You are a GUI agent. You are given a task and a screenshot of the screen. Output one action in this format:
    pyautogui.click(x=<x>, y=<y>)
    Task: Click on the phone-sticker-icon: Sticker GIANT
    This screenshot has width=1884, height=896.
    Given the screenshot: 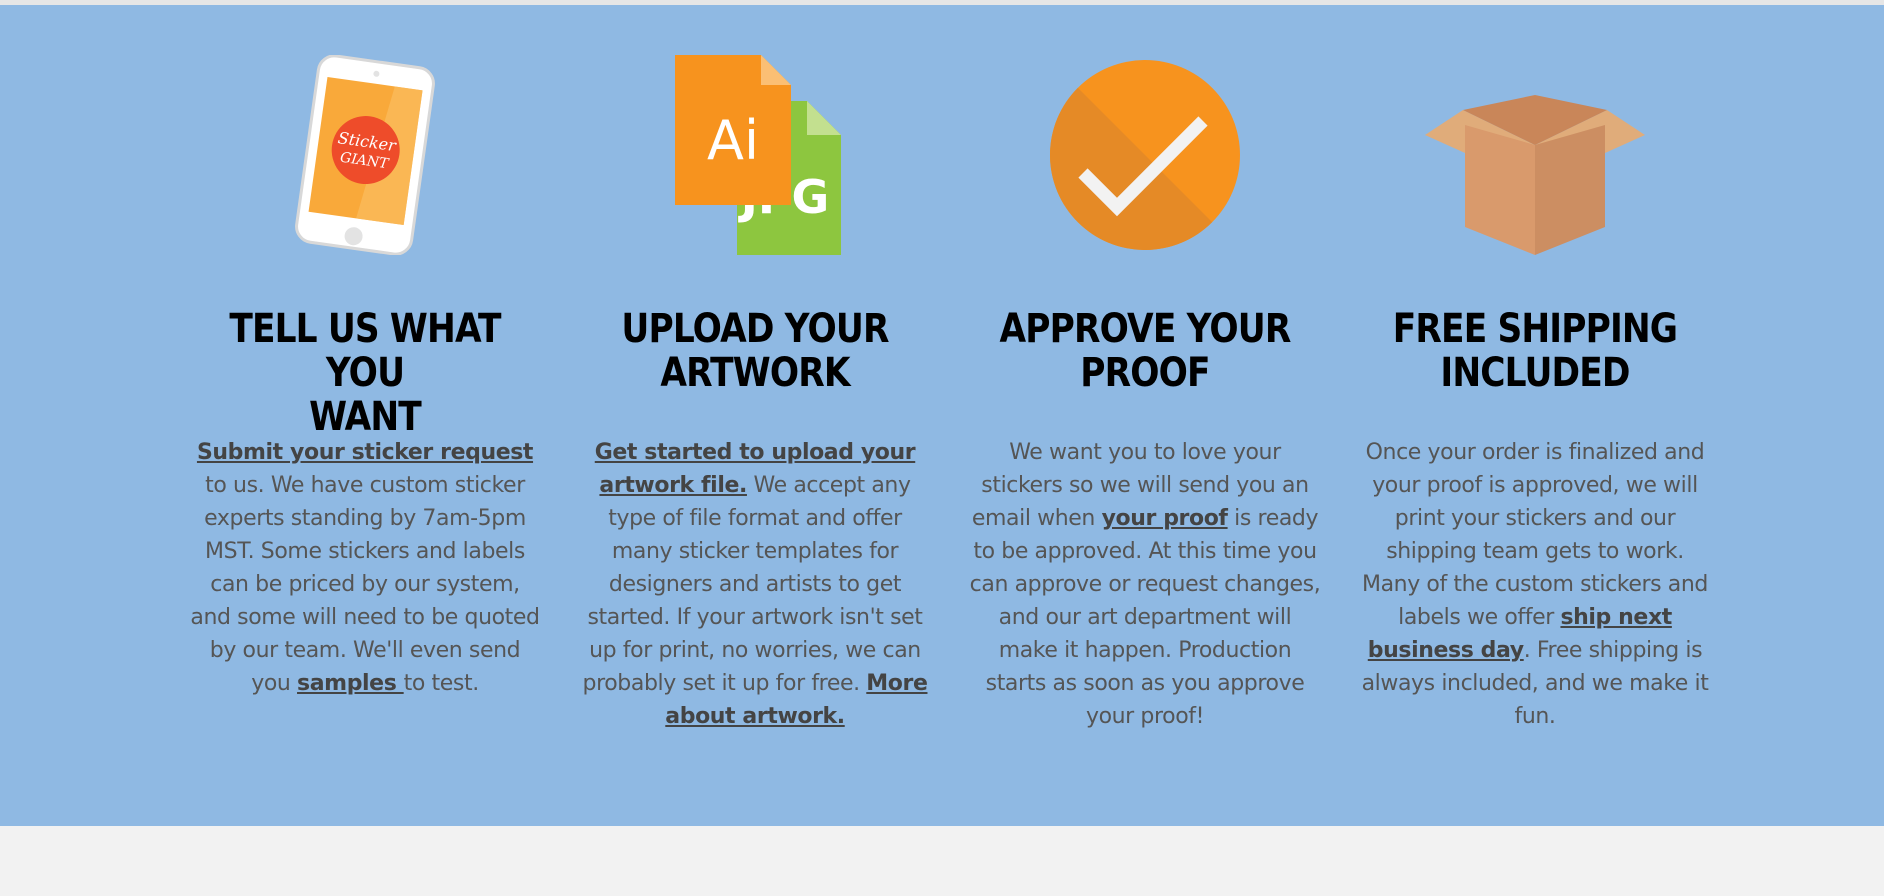 What is the action you would take?
    pyautogui.click(x=365, y=155)
    